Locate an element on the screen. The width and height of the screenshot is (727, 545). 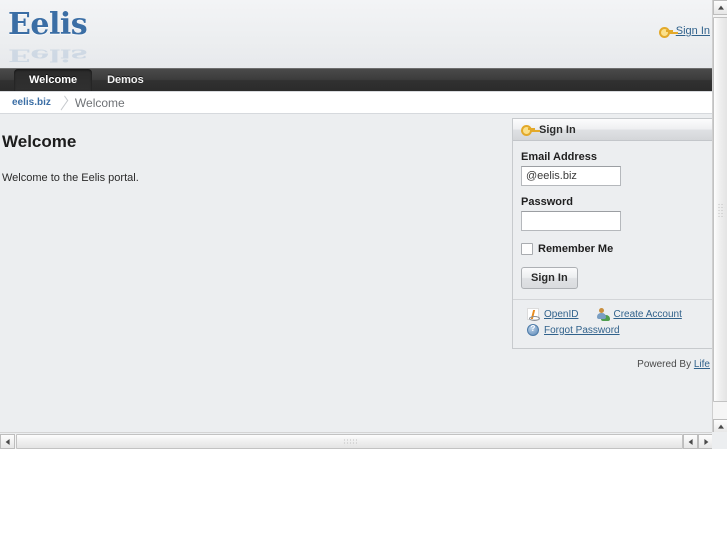
remember-me-checkbox is located at coordinates (527, 249).